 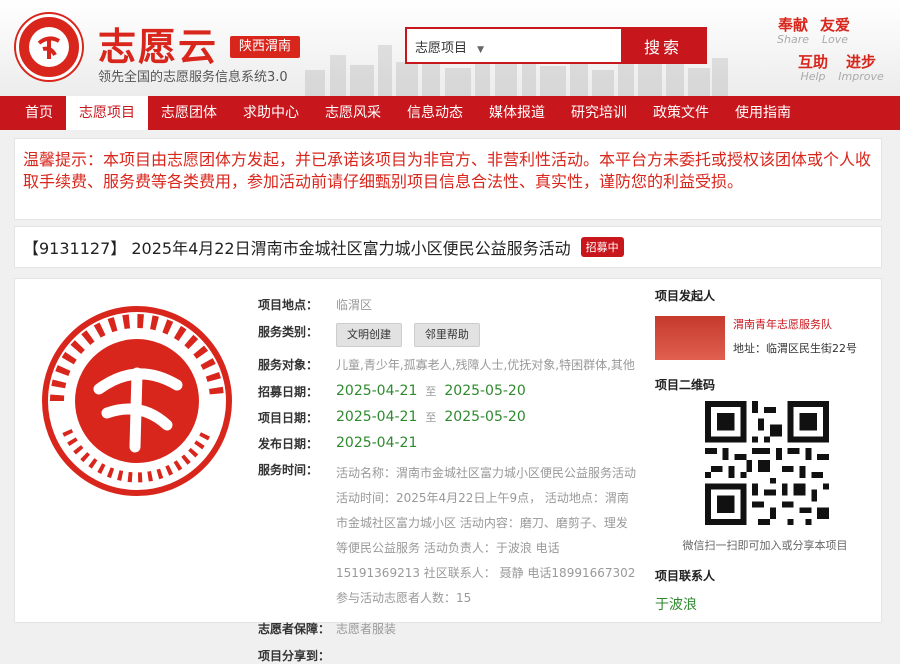 What do you see at coordinates (812, 68) in the screenshot?
I see `value-help: 互助 Help` at bounding box center [812, 68].